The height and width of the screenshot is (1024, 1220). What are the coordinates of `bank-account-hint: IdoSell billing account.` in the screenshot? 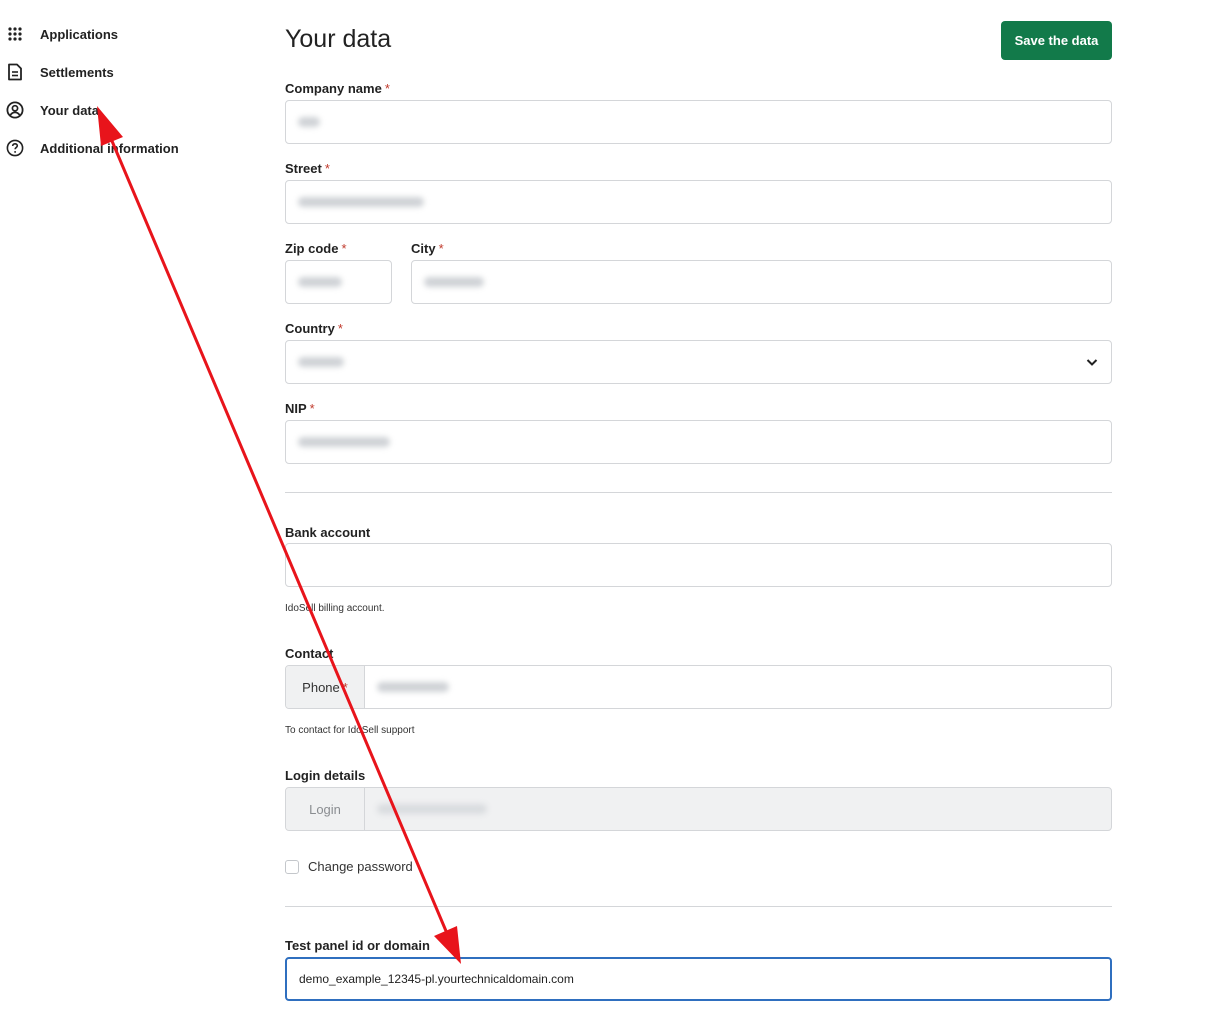 It's located at (335, 608).